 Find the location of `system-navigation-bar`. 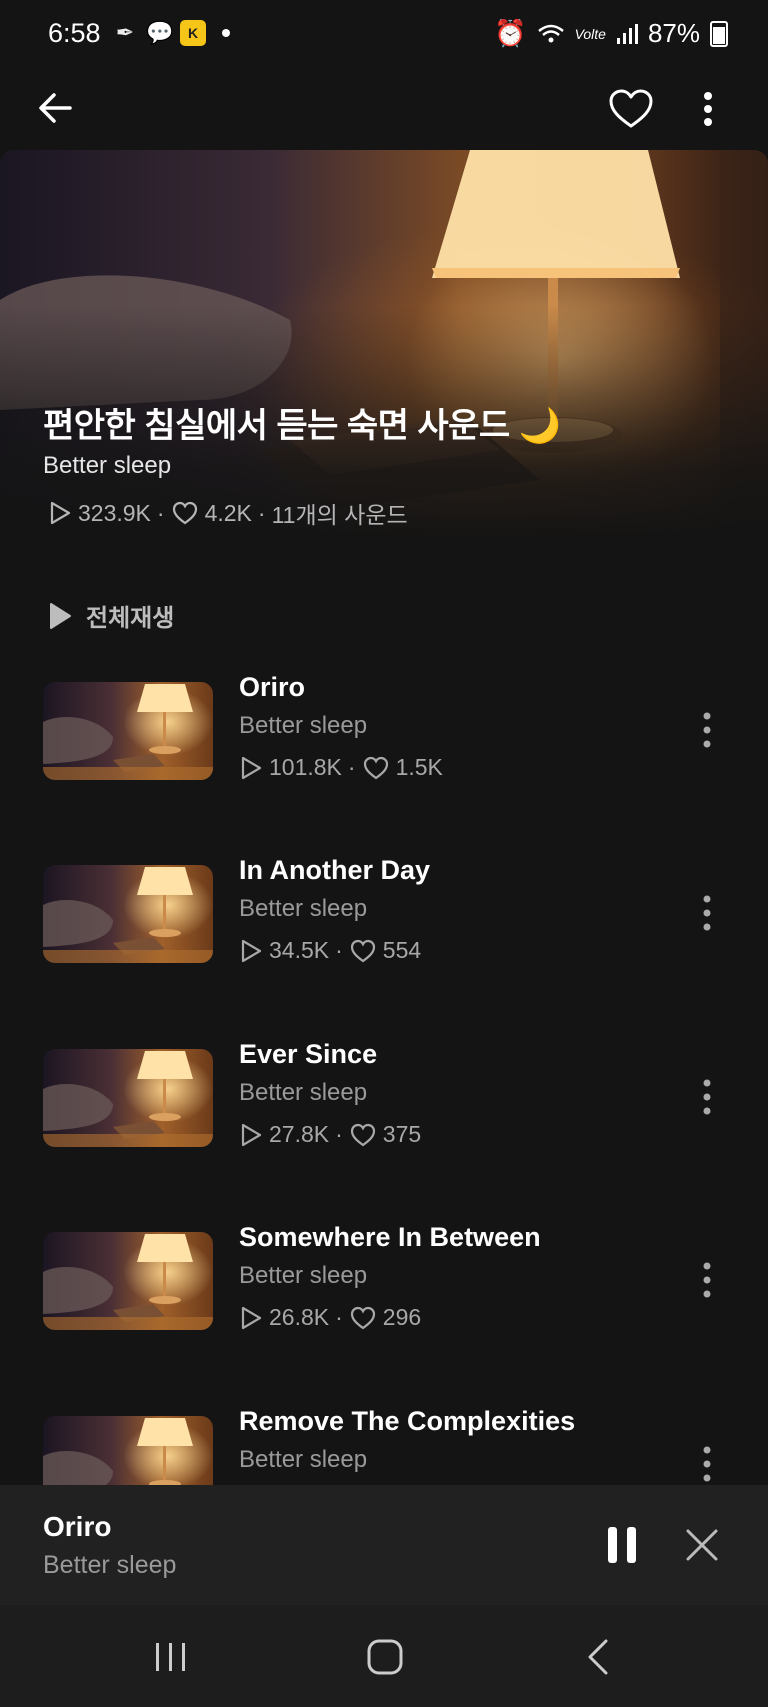

system-navigation-bar is located at coordinates (384, 1656).